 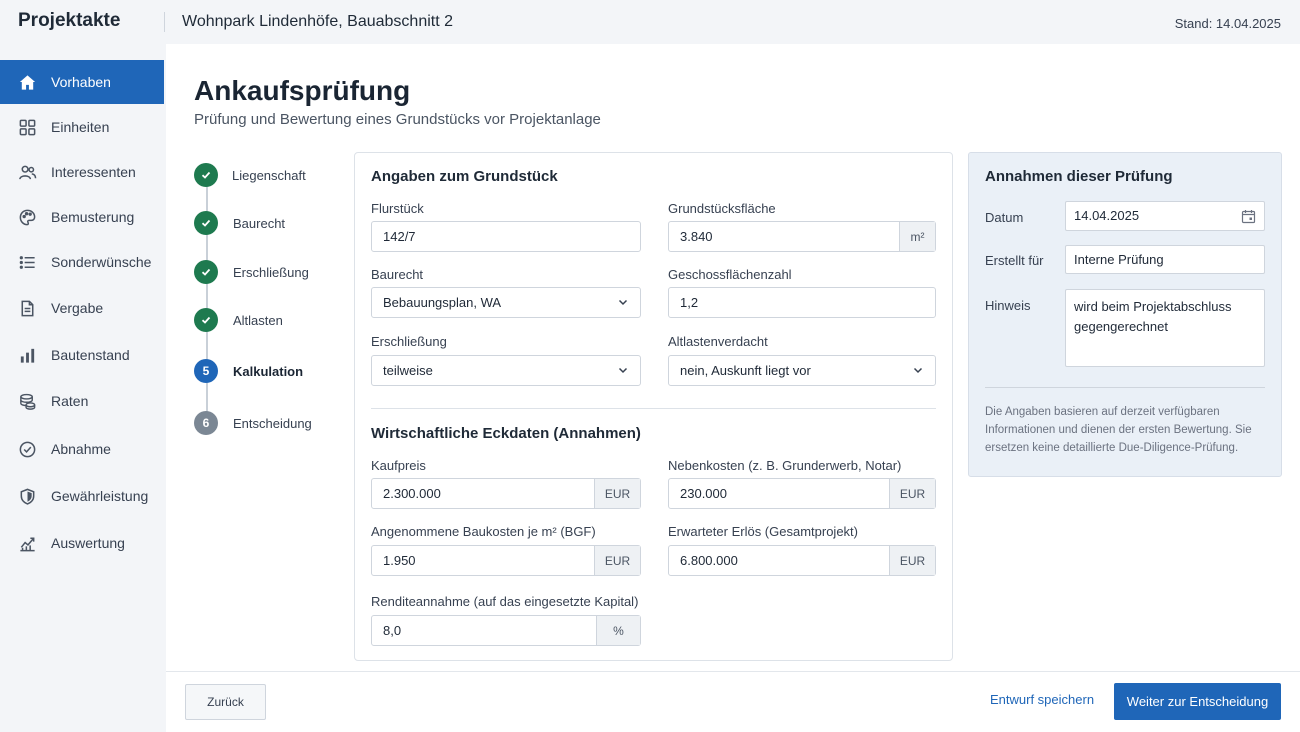 What do you see at coordinates (917, 236) in the screenshot?
I see `flaeche-unit: m²` at bounding box center [917, 236].